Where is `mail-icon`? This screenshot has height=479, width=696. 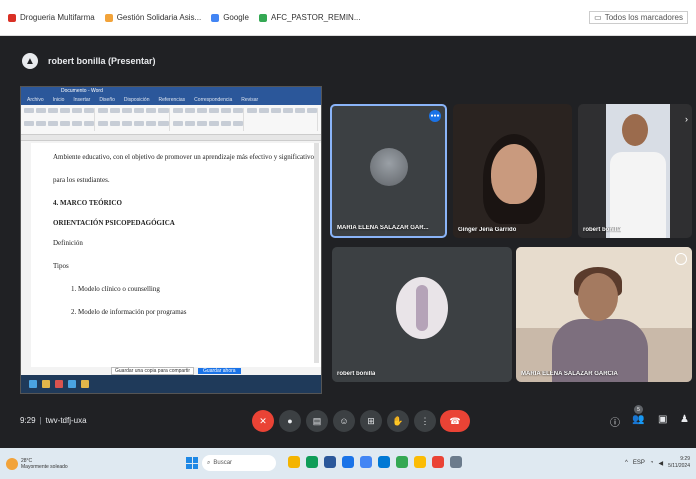
mail-icon is located at coordinates (384, 462).